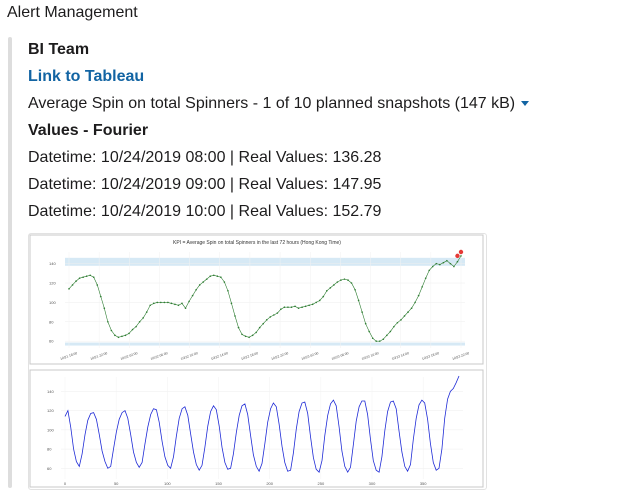 The height and width of the screenshot is (500, 620). Describe the element at coordinates (50, 410) in the screenshot. I see `y-tick-label: 120` at that location.